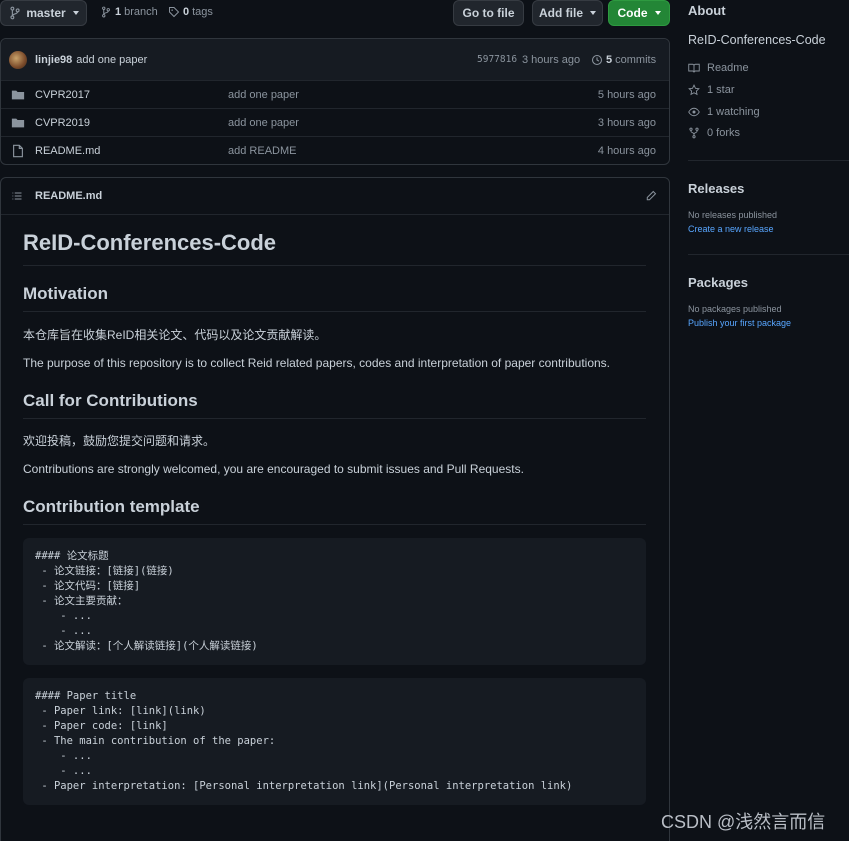 This screenshot has width=849, height=841. Describe the element at coordinates (335, 122) in the screenshot. I see `file-row: CVPR2019 add one paper 3 hours ago` at that location.